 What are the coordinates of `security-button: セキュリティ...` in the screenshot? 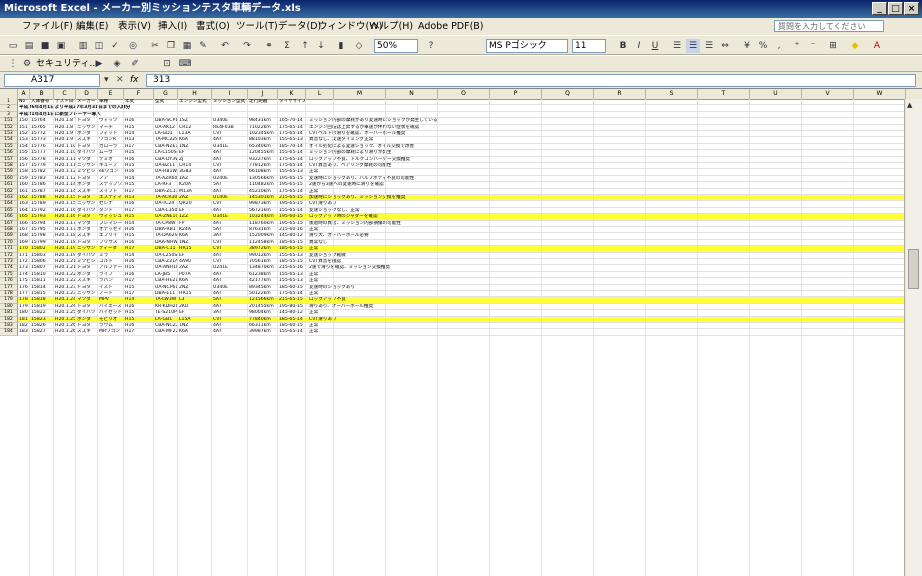 It's located at (67, 64).